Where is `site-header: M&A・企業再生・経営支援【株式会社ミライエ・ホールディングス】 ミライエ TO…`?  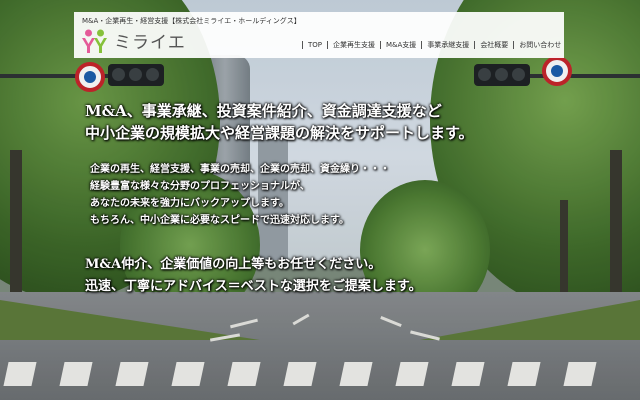
site-header: M&A・企業再生・経営支援【株式会社ミライエ・ホールディングス】 ミライエ TO… is located at coordinates (319, 35).